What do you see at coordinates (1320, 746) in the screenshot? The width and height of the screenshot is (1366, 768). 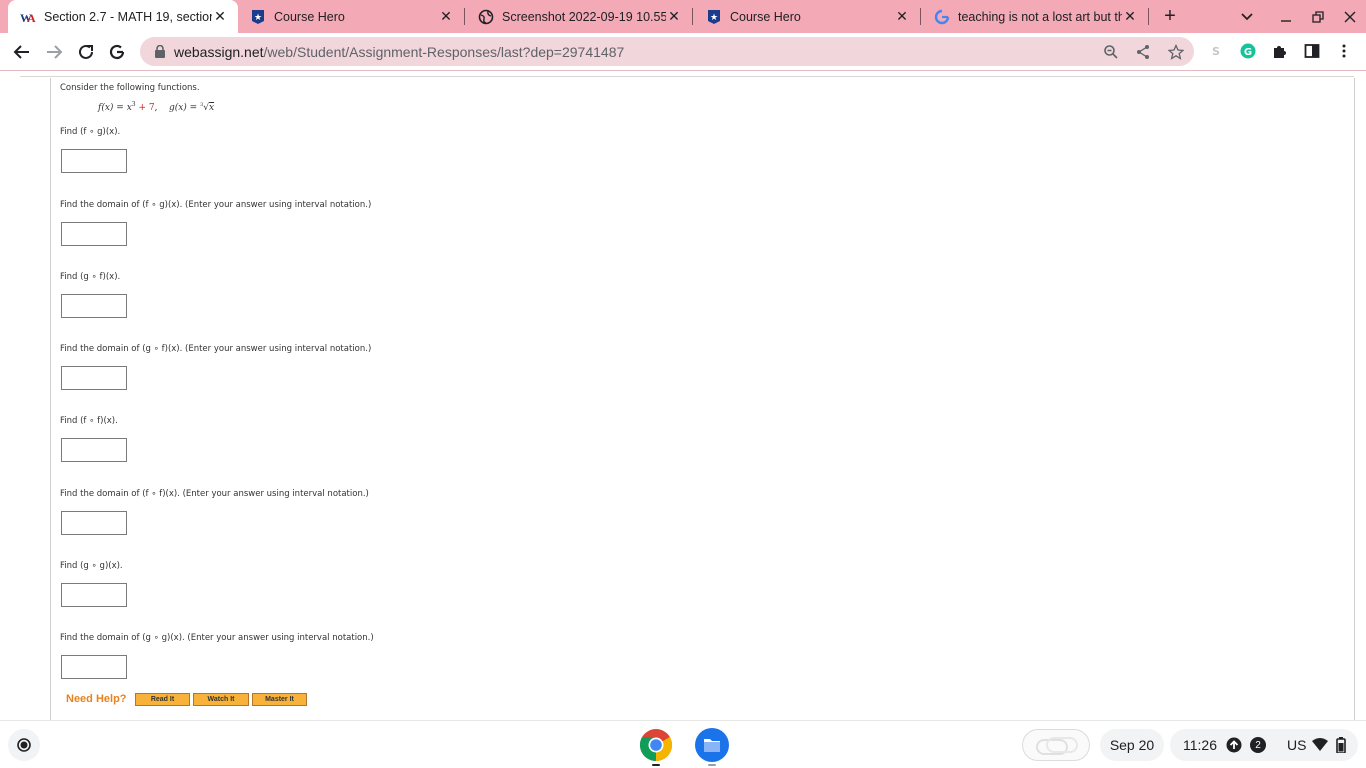 I see `wifi-icon` at bounding box center [1320, 746].